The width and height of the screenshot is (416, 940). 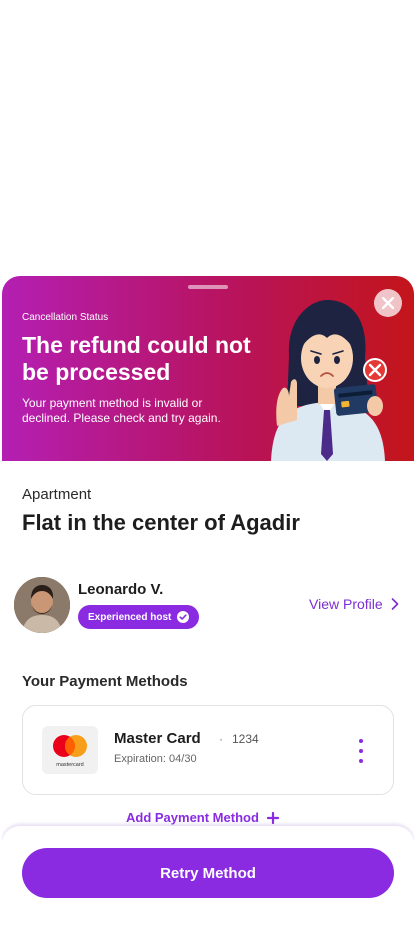 What do you see at coordinates (105, 681) in the screenshot?
I see `payment-methods-heading: Your Payment Methods` at bounding box center [105, 681].